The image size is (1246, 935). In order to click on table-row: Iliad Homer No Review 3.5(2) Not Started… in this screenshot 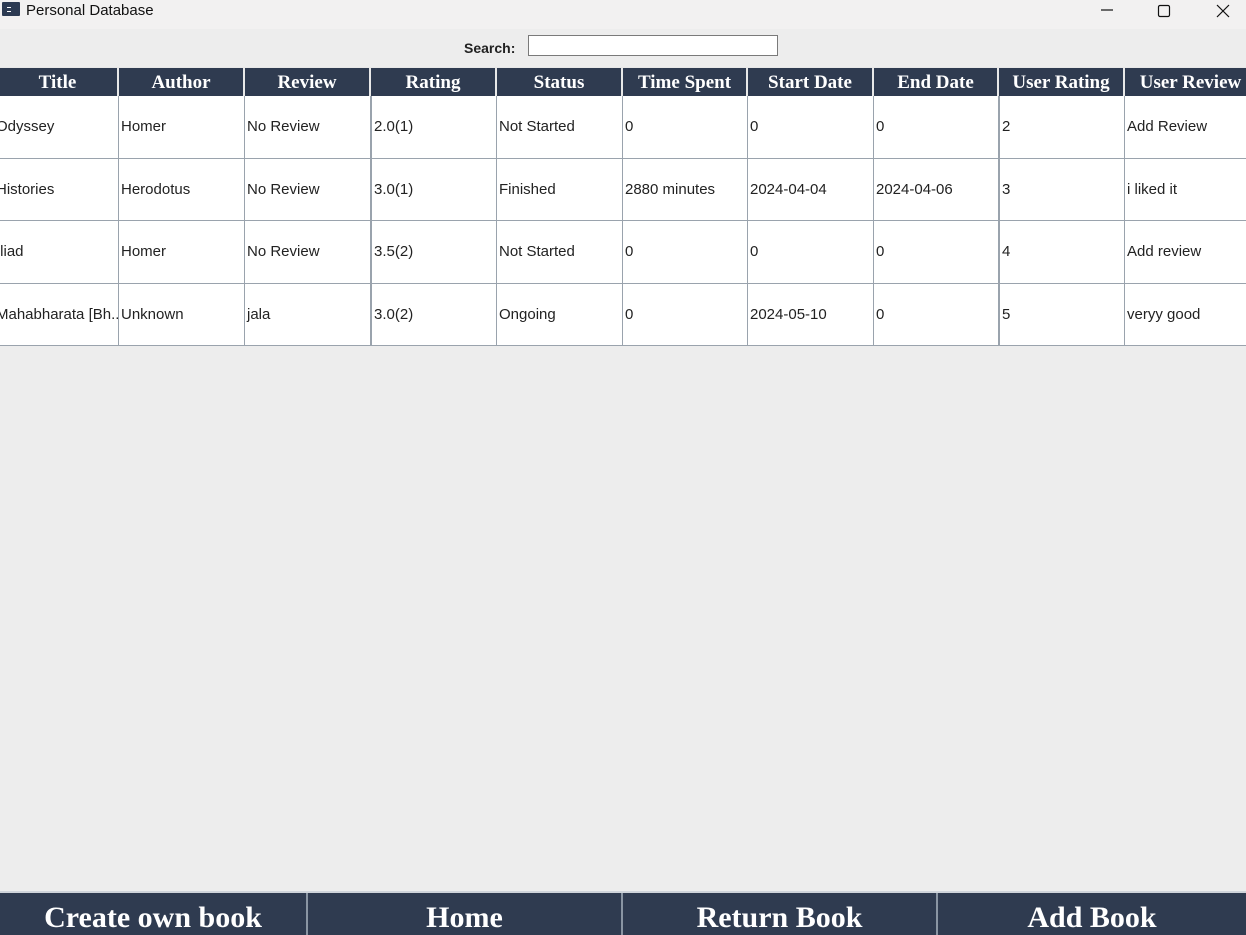, I will do `click(623, 252)`.